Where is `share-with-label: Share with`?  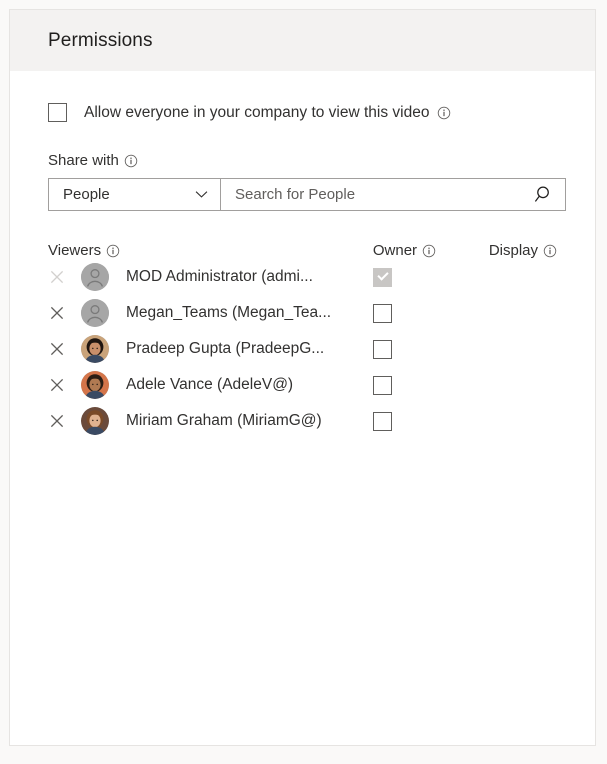
share-with-label: Share with is located at coordinates (83, 160).